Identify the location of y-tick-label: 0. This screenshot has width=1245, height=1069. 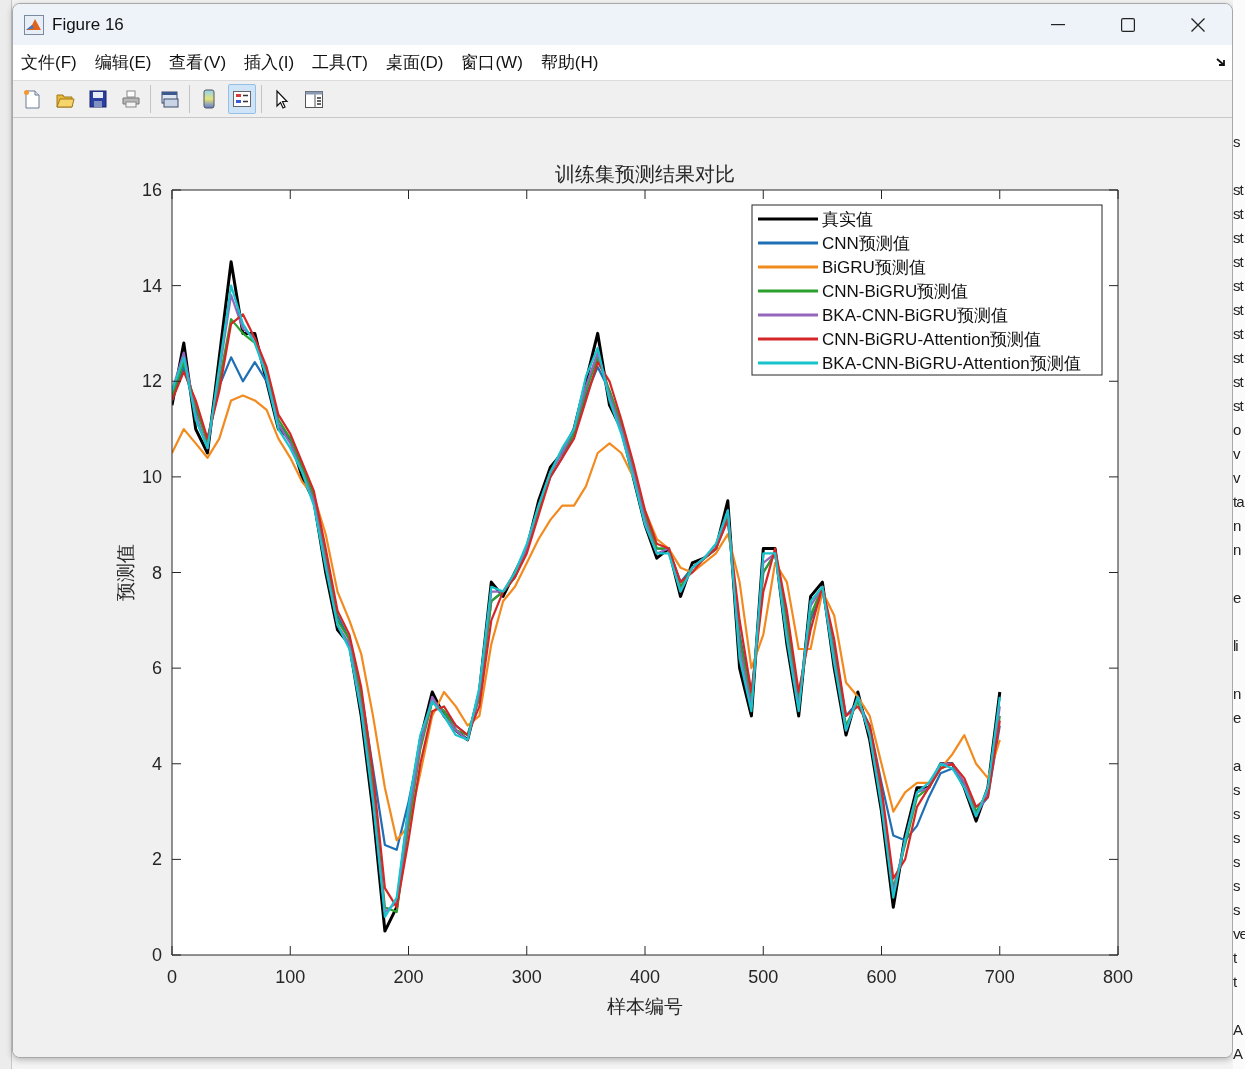
(157, 955).